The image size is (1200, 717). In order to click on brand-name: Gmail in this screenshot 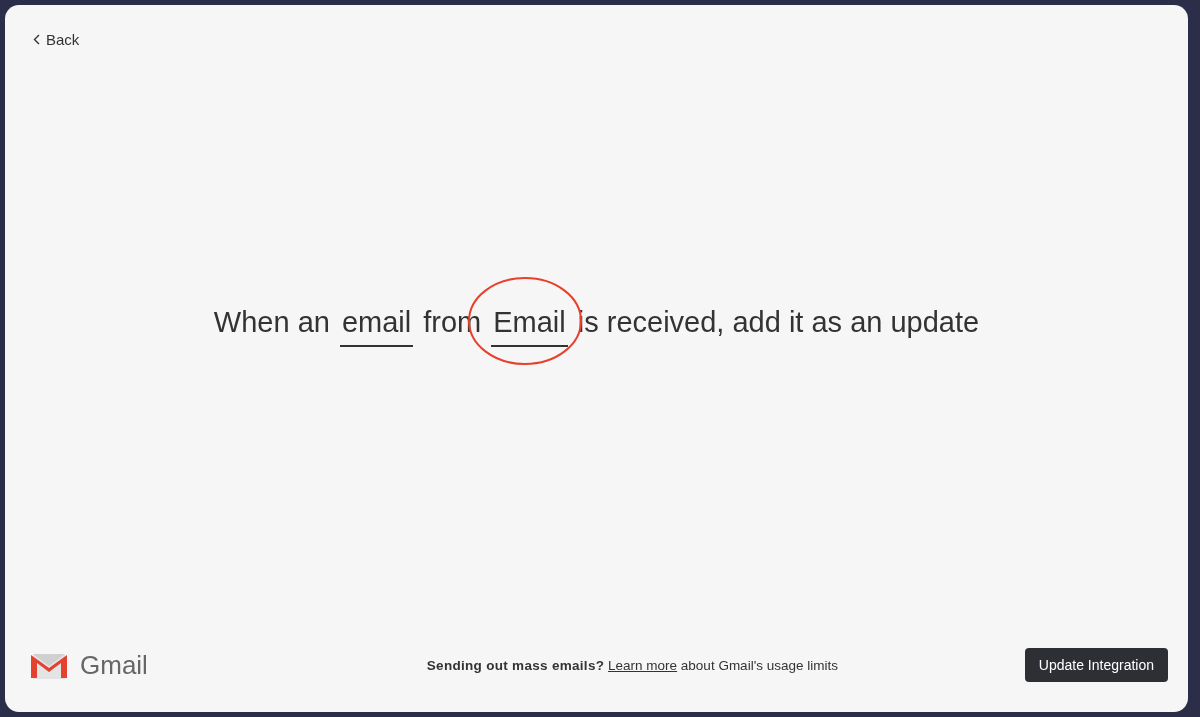, I will do `click(114, 665)`.